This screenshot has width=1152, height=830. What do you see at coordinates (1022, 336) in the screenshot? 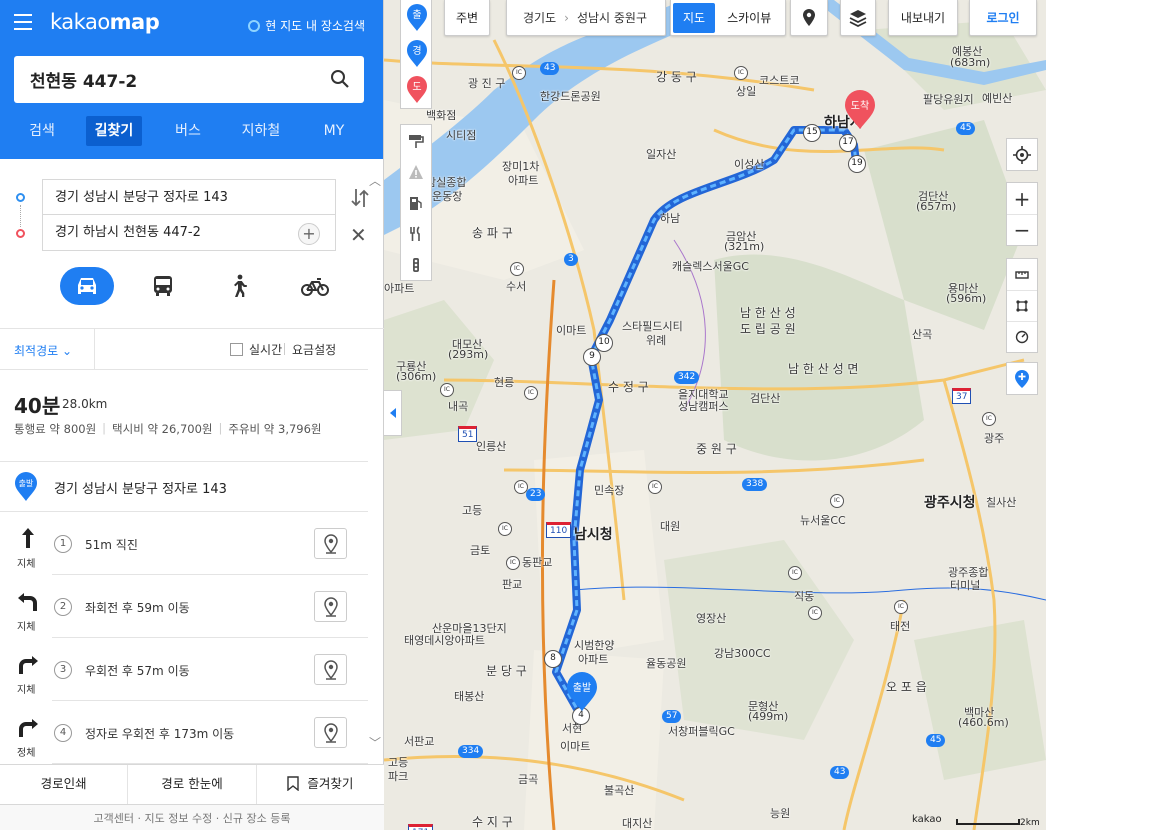
I see `radius-button` at bounding box center [1022, 336].